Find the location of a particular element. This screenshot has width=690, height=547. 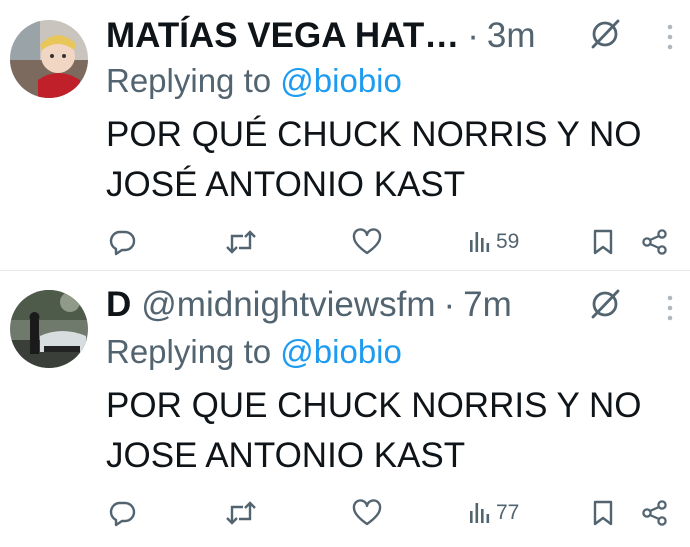

views-count: 77 is located at coordinates (508, 512).